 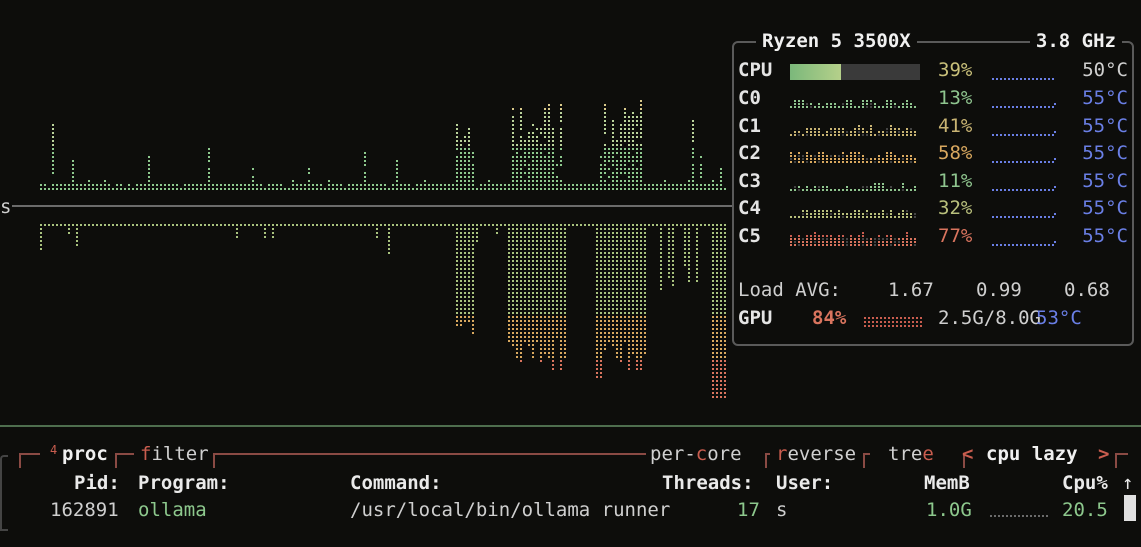 What do you see at coordinates (1103, 454) in the screenshot?
I see `sort-next-button: >` at bounding box center [1103, 454].